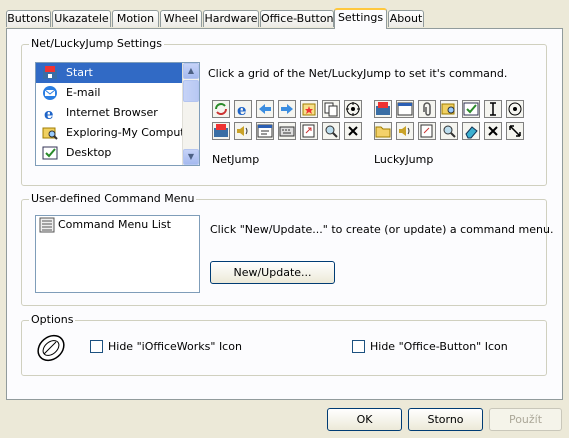  Describe the element at coordinates (287, 109) in the screenshot. I see `forward-arrow-icon` at that location.